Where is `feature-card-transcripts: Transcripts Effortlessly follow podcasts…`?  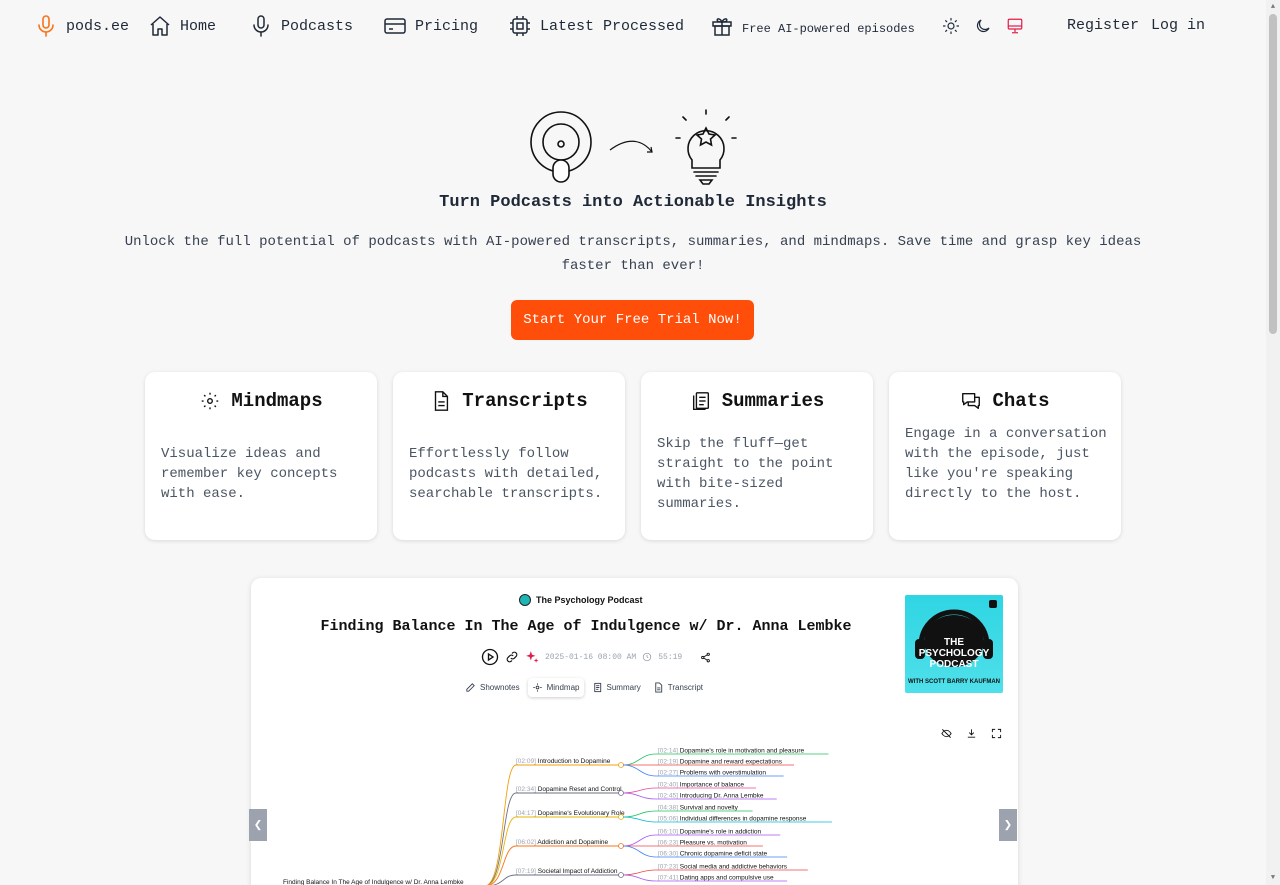
feature-card-transcripts: Transcripts Effortlessly follow podcasts… is located at coordinates (509, 456).